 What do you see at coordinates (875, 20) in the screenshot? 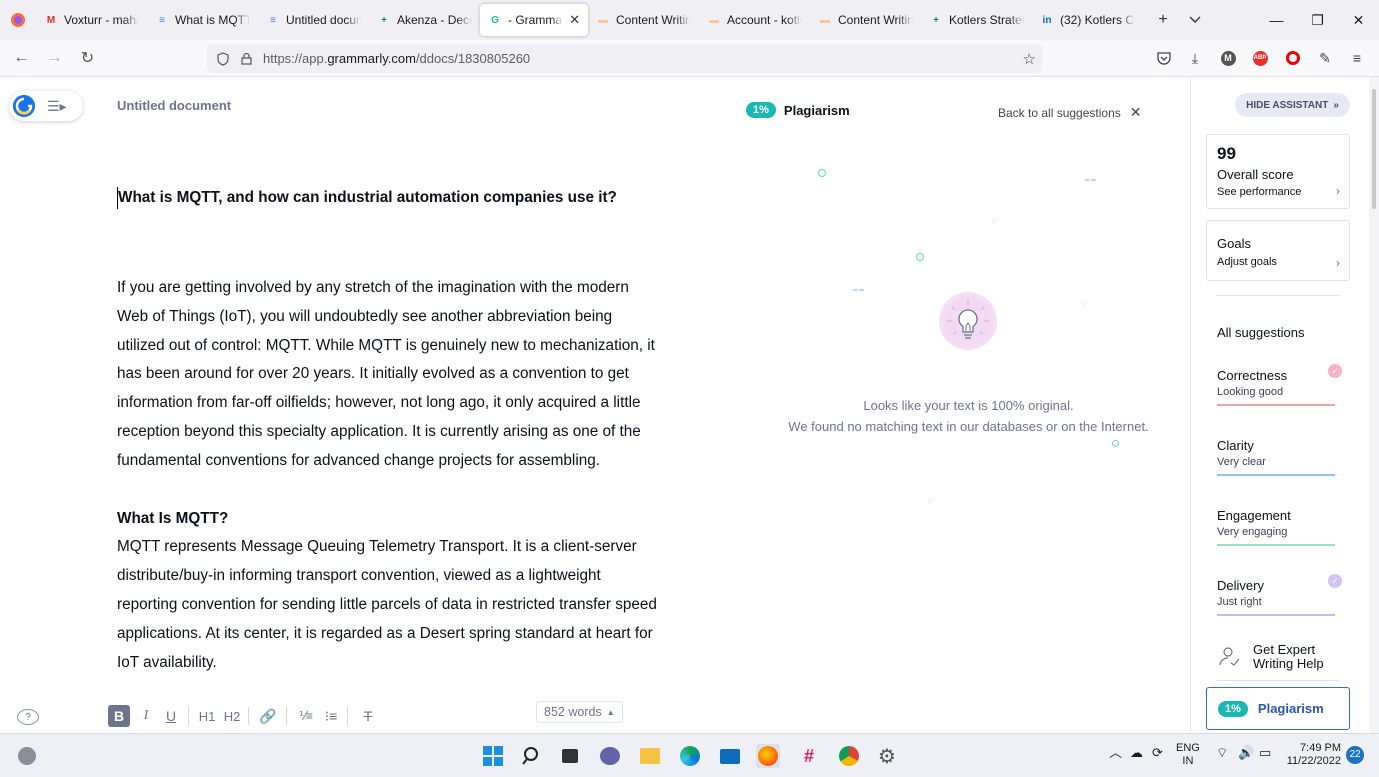
I see `tab-label: Content Writing` at bounding box center [875, 20].